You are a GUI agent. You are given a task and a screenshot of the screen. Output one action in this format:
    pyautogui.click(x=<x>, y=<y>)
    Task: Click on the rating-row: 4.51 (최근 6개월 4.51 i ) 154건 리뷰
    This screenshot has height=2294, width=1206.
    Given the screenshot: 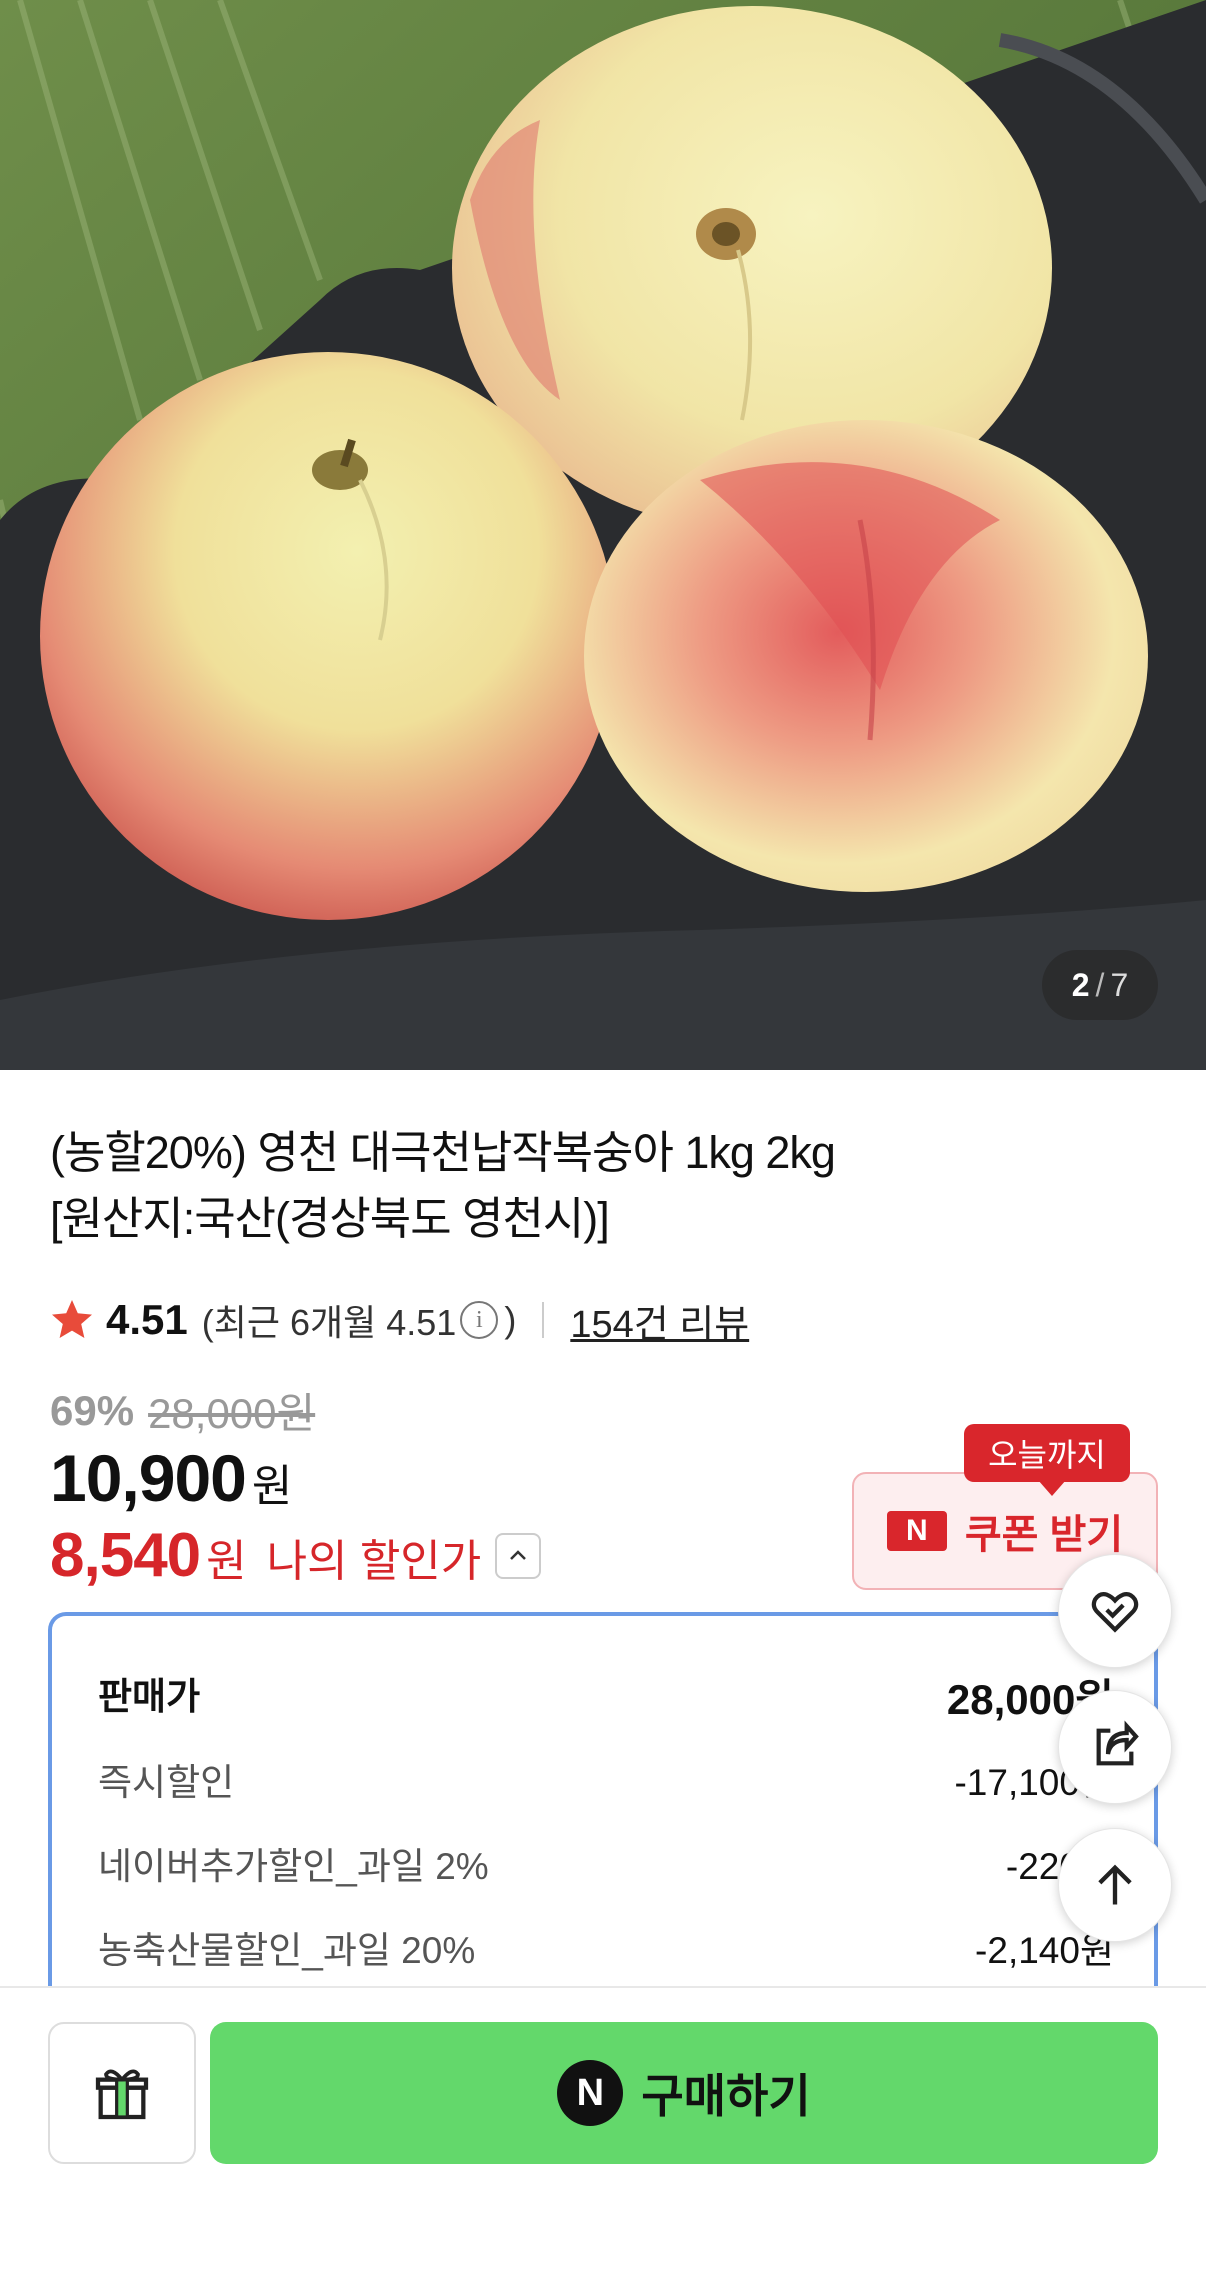 What is the action you would take?
    pyautogui.click(x=398, y=1320)
    